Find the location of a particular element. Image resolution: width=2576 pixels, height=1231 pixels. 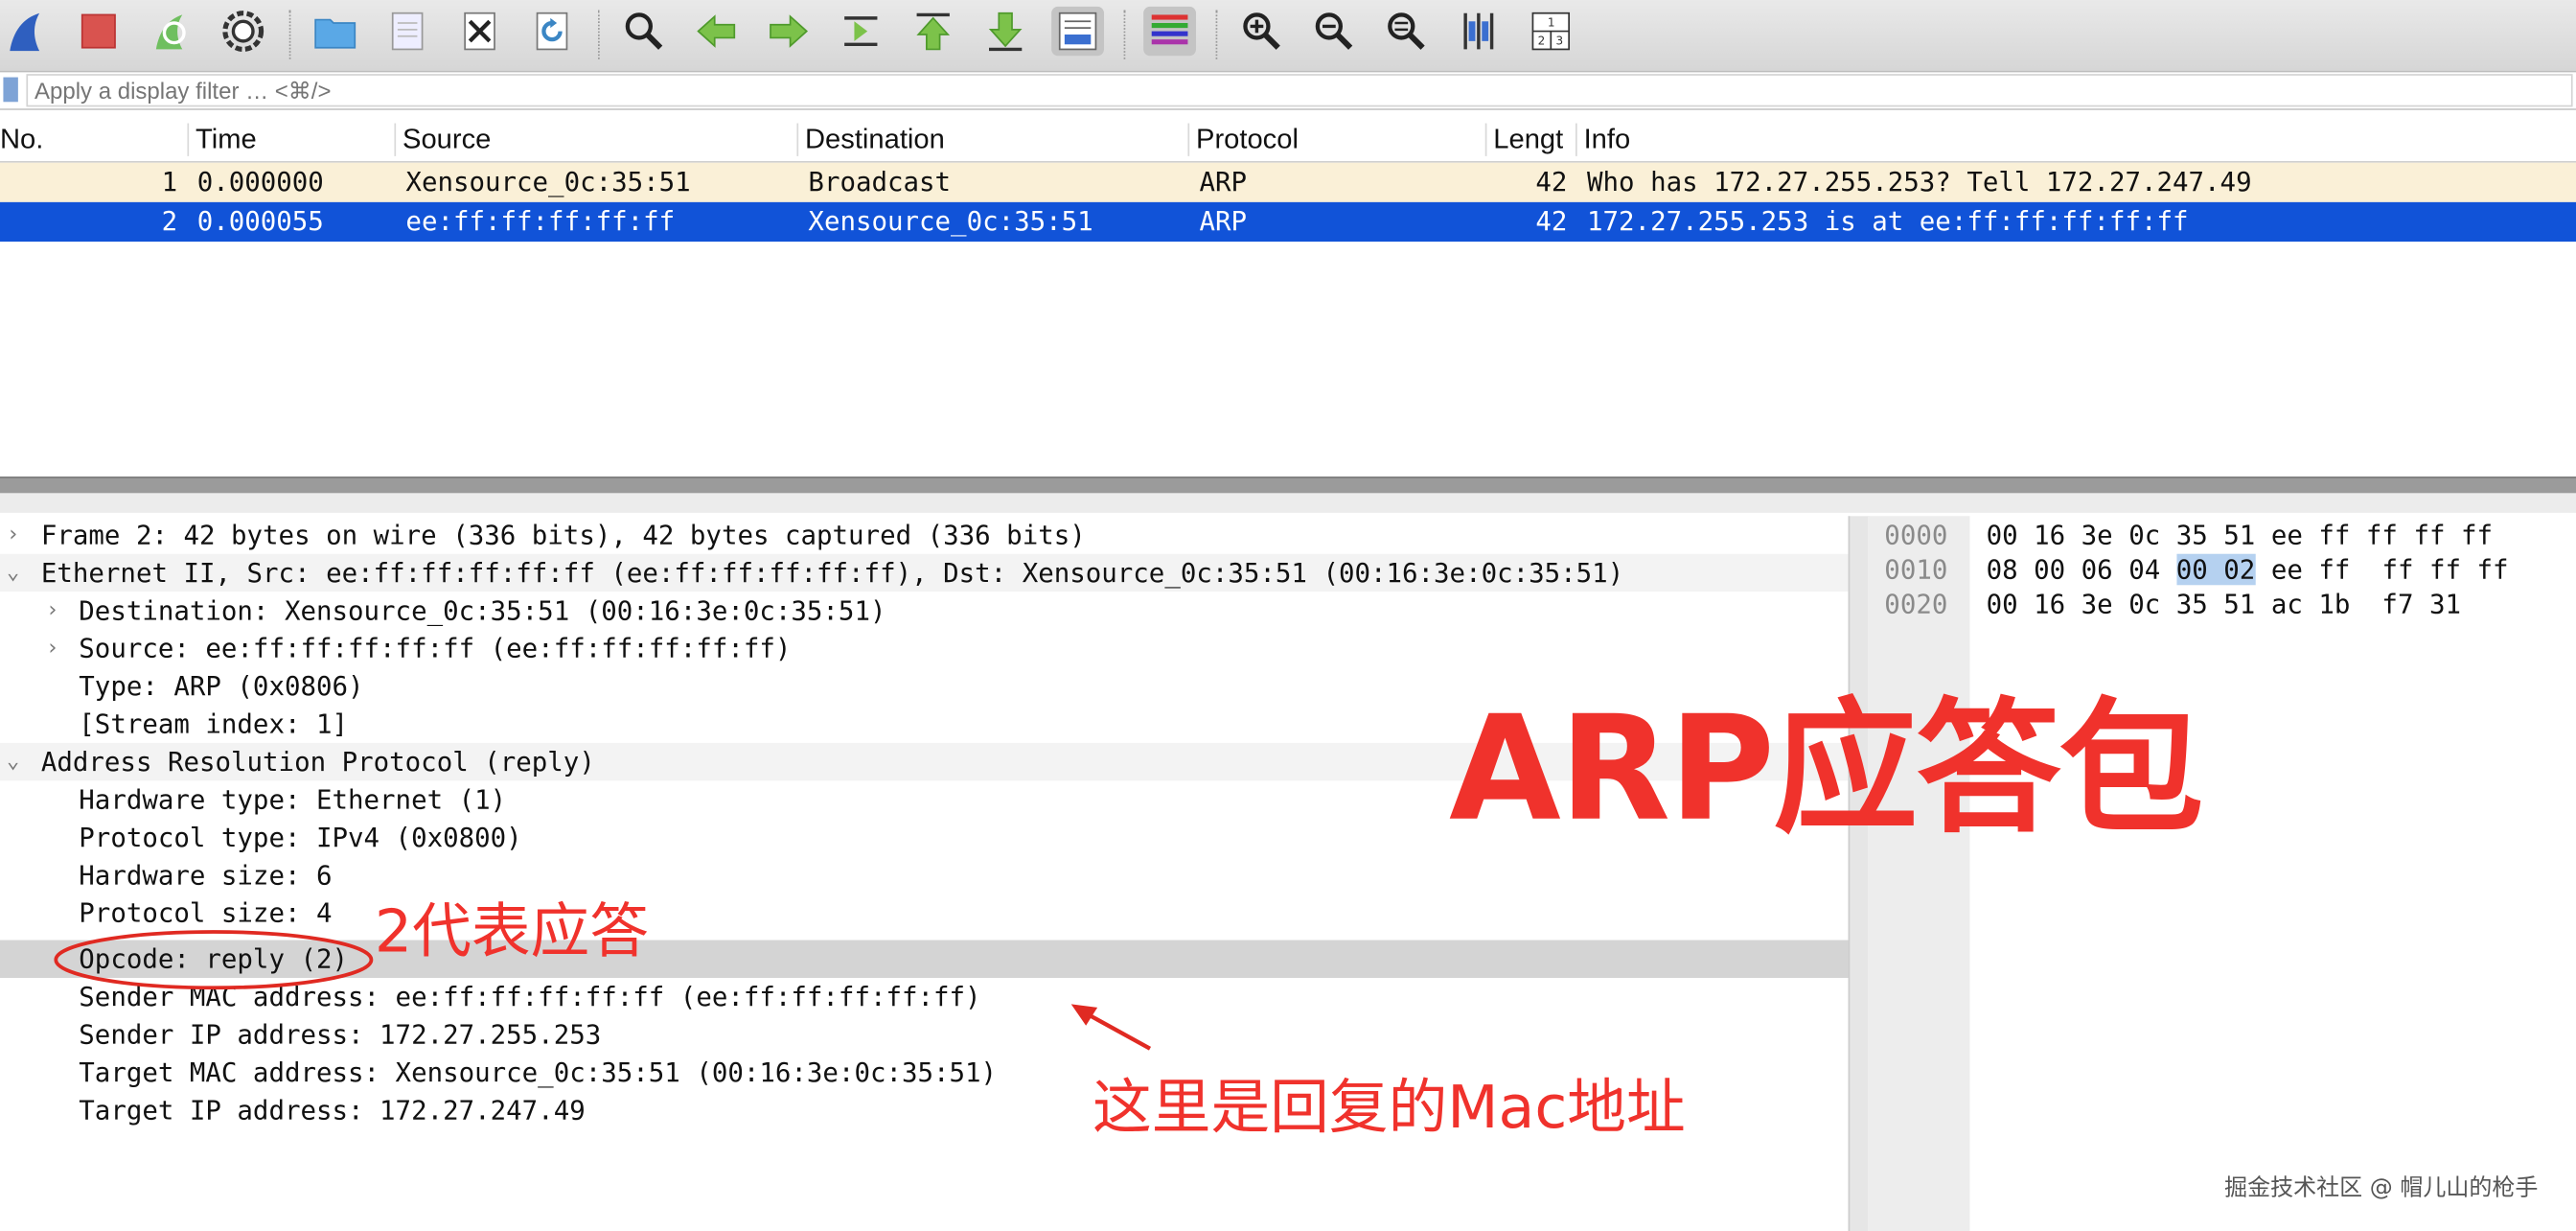

layout-icon: 123 is located at coordinates (1551, 32).